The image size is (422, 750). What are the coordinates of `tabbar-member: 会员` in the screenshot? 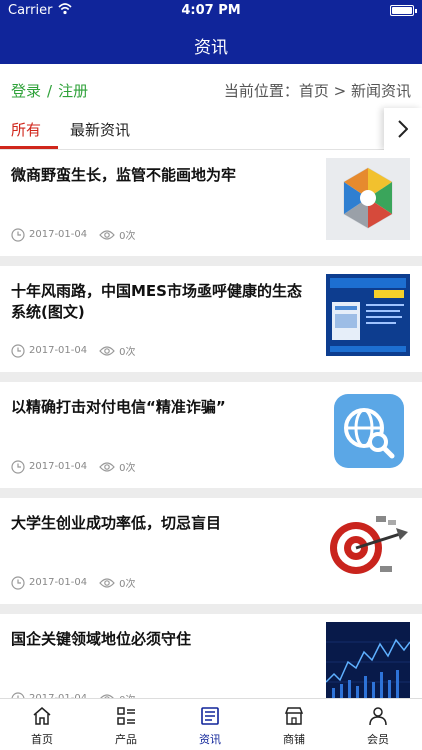 It's located at (378, 724).